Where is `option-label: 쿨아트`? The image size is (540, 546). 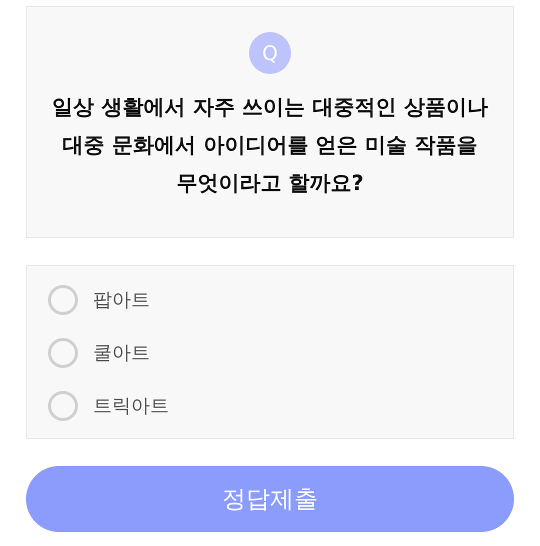
option-label: 쿨아트 is located at coordinates (121, 353).